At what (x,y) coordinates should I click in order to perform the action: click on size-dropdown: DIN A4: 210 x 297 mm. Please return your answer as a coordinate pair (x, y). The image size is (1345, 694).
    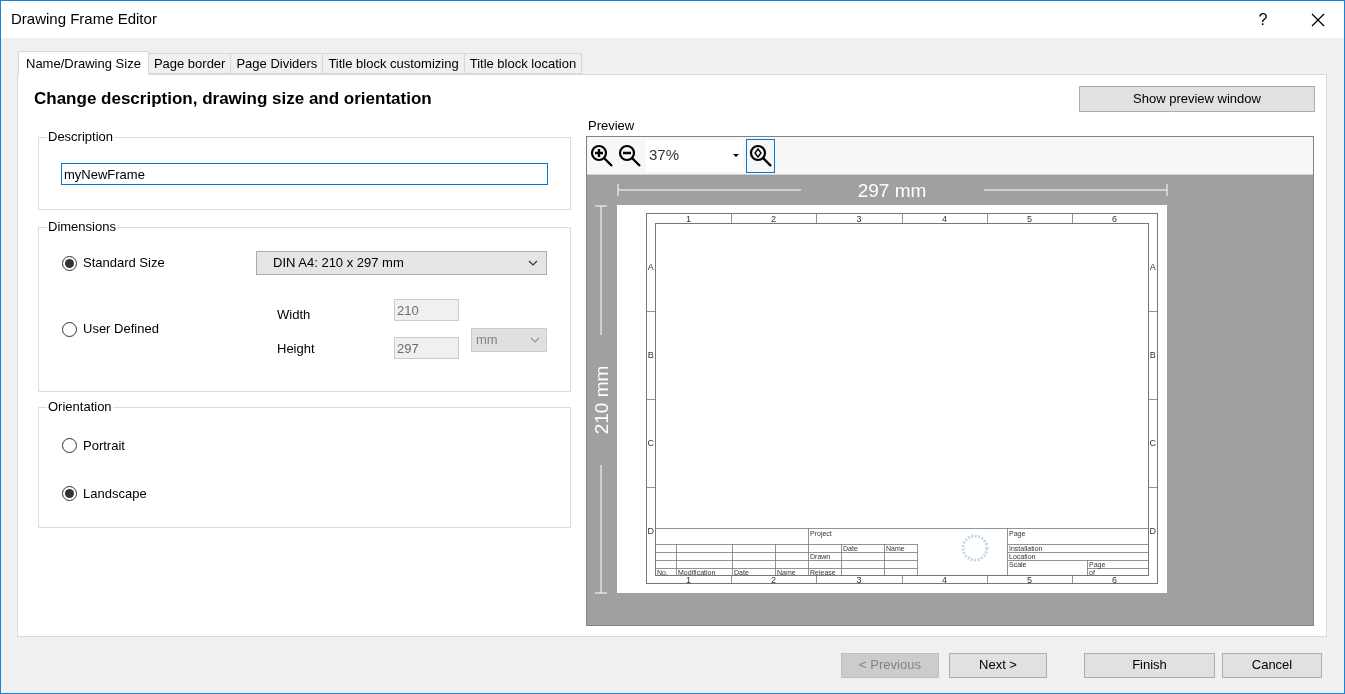
    Looking at the image, I should click on (401, 263).